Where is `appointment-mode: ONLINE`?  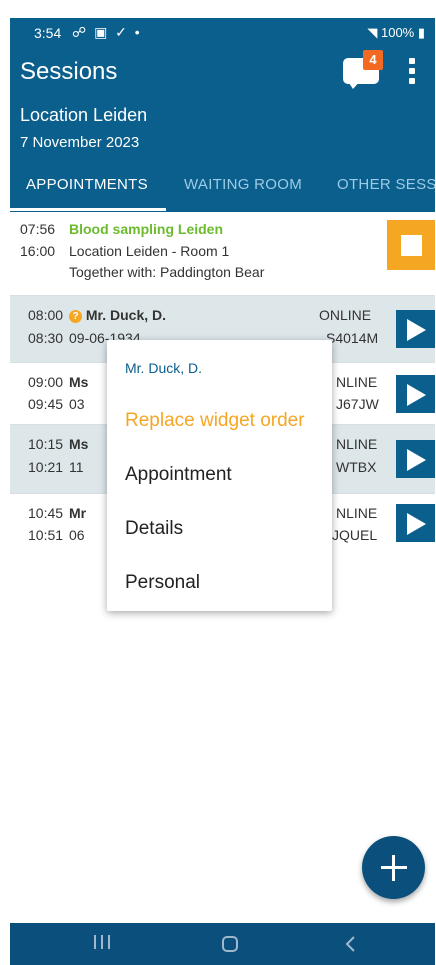 appointment-mode: ONLINE is located at coordinates (345, 315).